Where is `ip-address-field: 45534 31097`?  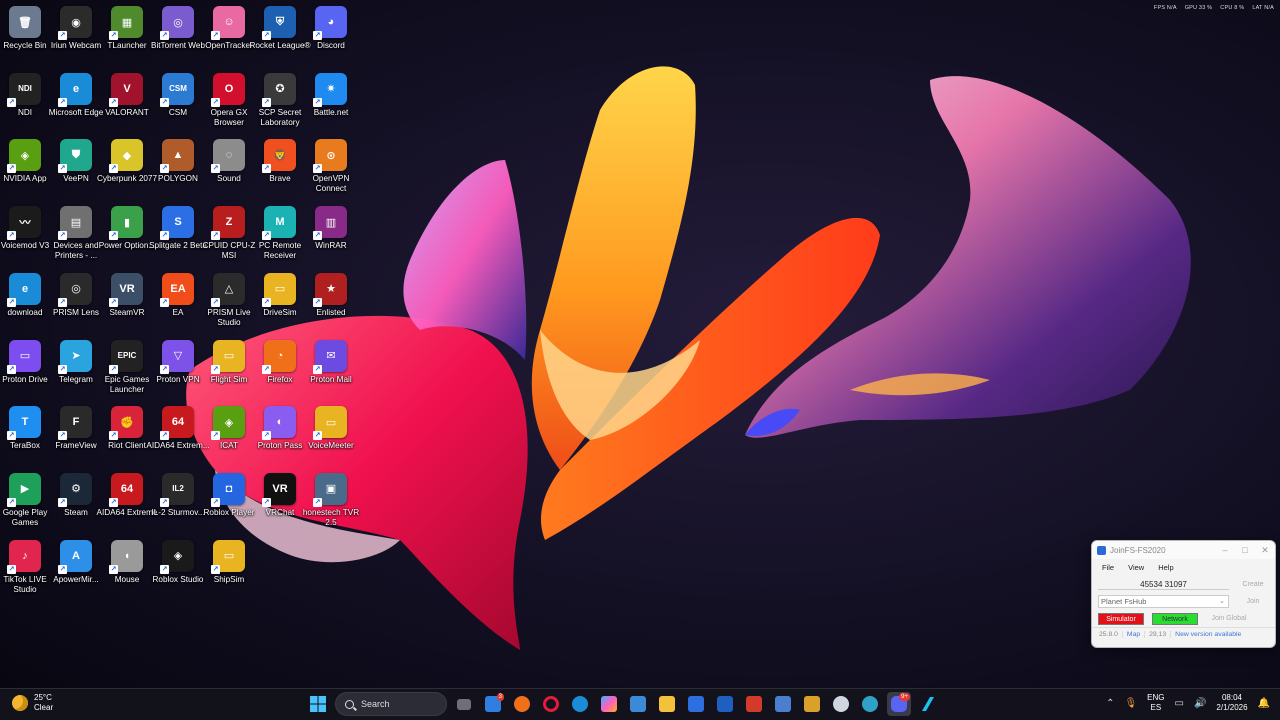 ip-address-field: 45534 31097 is located at coordinates (1163, 585).